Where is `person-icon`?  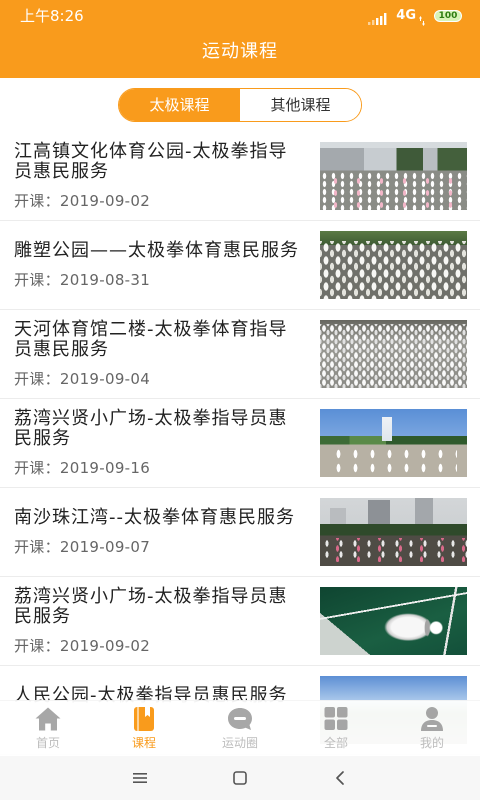
person-icon is located at coordinates (432, 719).